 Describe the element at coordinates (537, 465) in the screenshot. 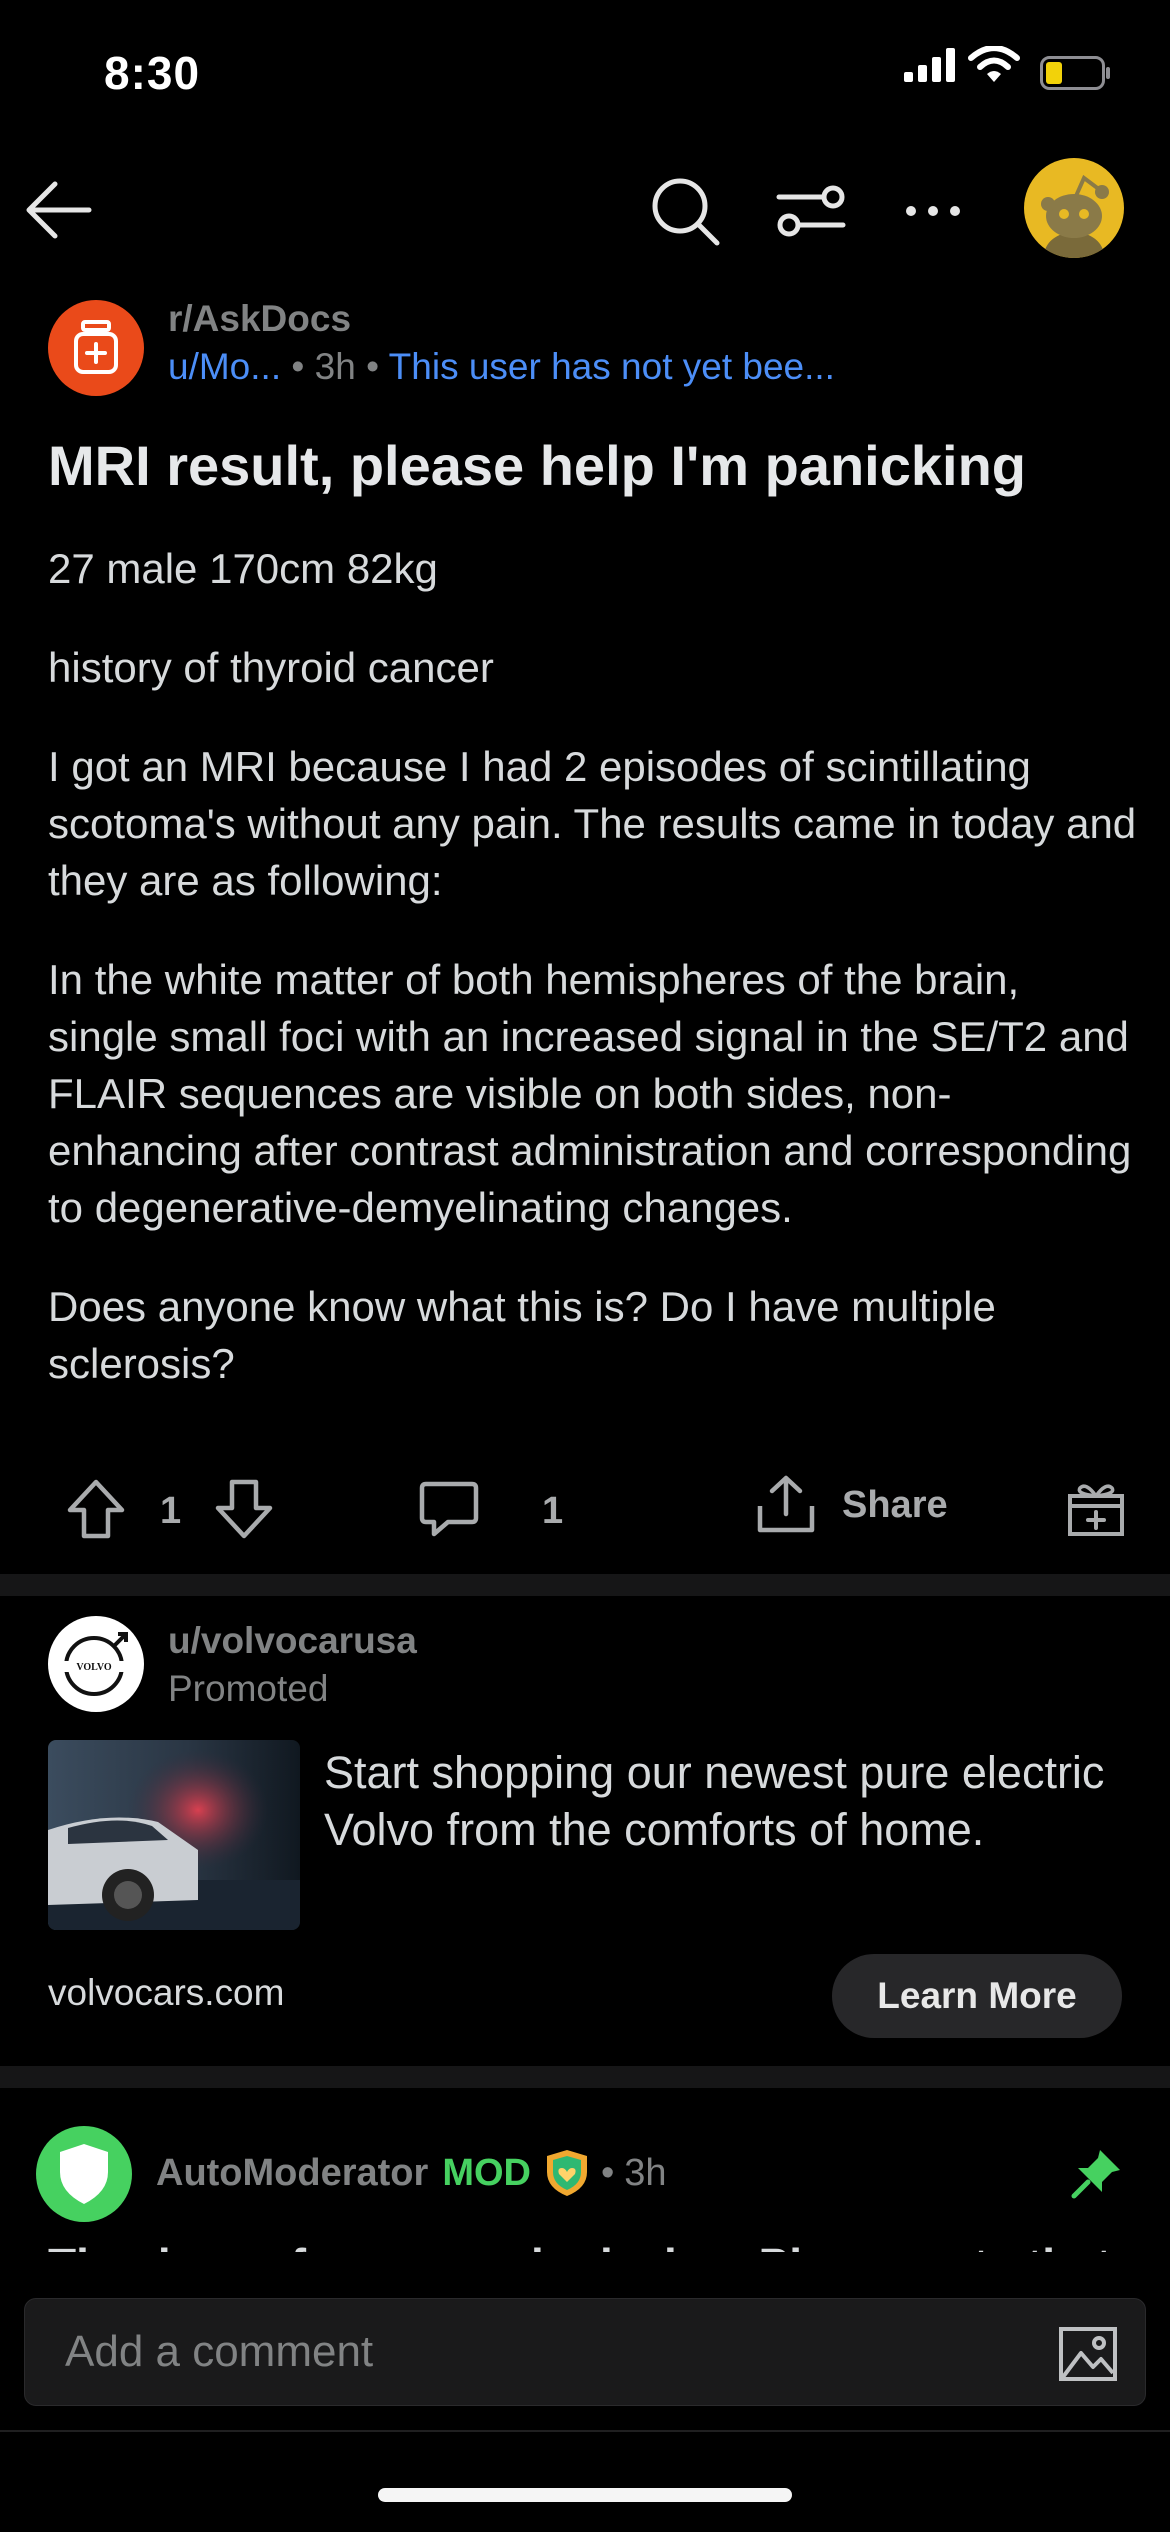

I see `post-title: MRI result, please help I'm panicking` at that location.